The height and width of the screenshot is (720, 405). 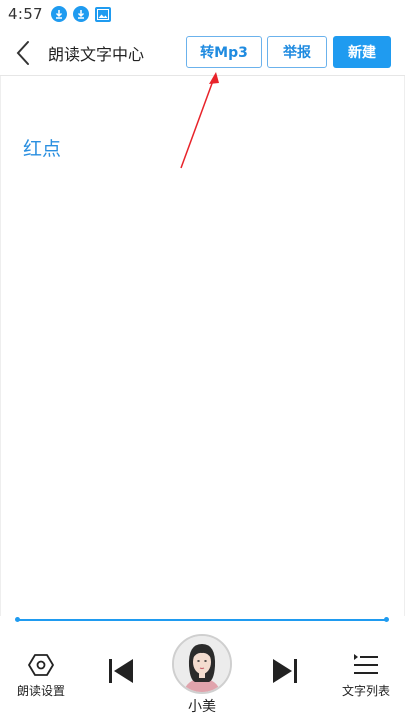 I want to click on read-settings-label: 朗读设置, so click(x=40, y=691).